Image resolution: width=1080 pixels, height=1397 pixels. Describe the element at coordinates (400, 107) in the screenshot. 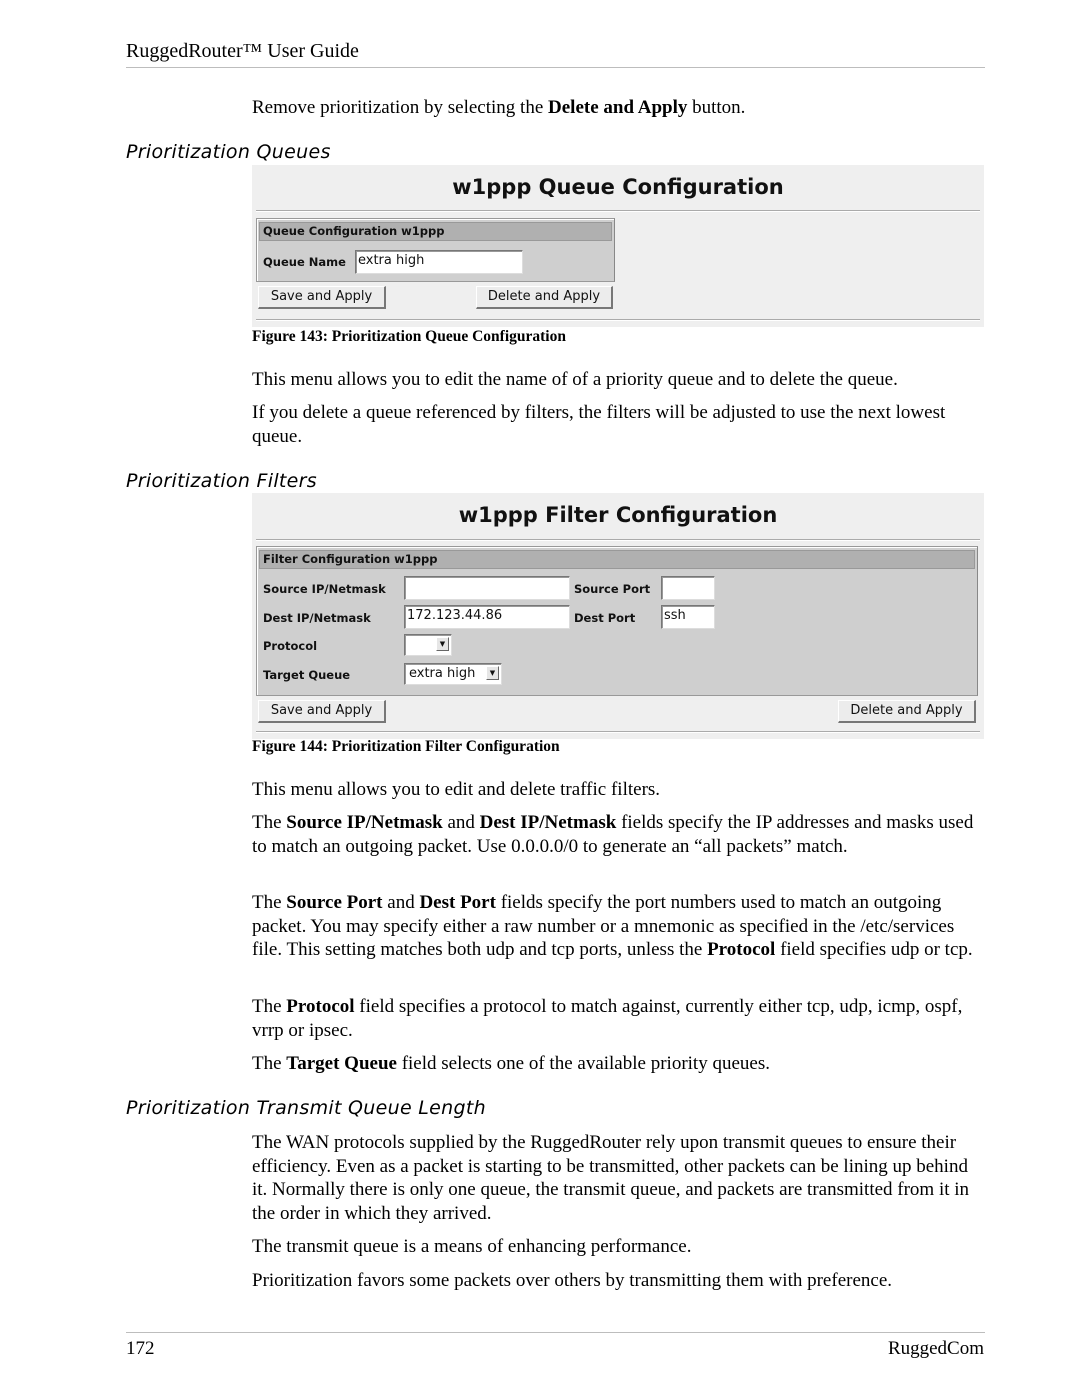

I see `intro-text: Remove prioritization by selecting the` at that location.